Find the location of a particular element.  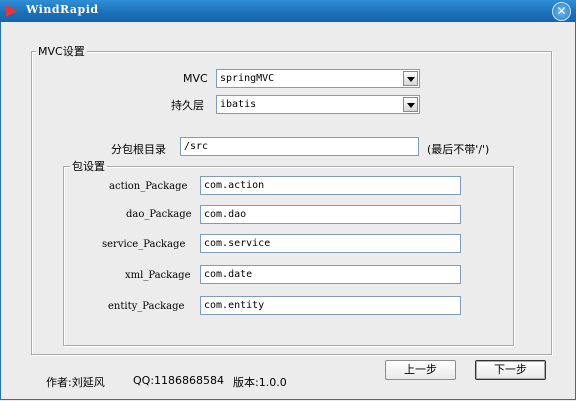

persistence-label: 持久层 is located at coordinates (187, 105).